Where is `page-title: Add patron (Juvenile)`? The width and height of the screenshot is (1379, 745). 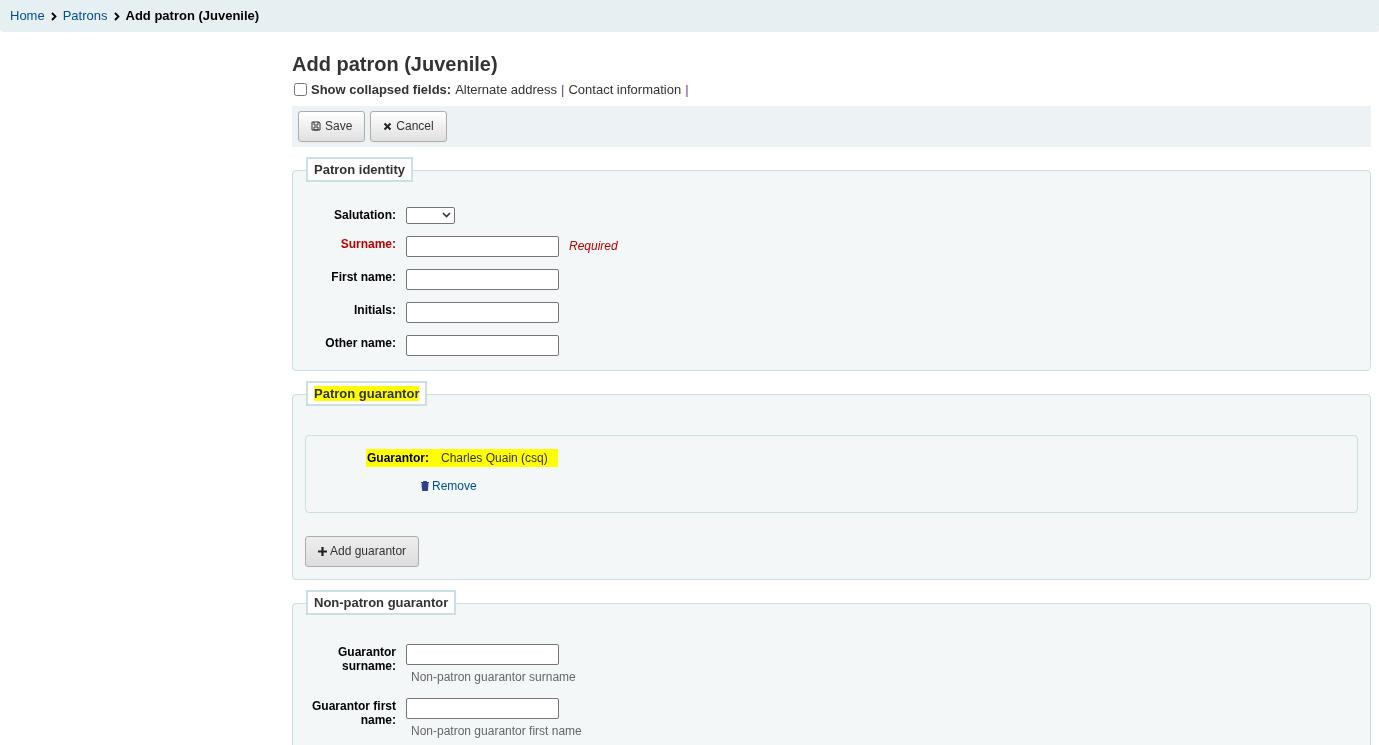
page-title: Add patron (Juvenile) is located at coordinates (395, 64).